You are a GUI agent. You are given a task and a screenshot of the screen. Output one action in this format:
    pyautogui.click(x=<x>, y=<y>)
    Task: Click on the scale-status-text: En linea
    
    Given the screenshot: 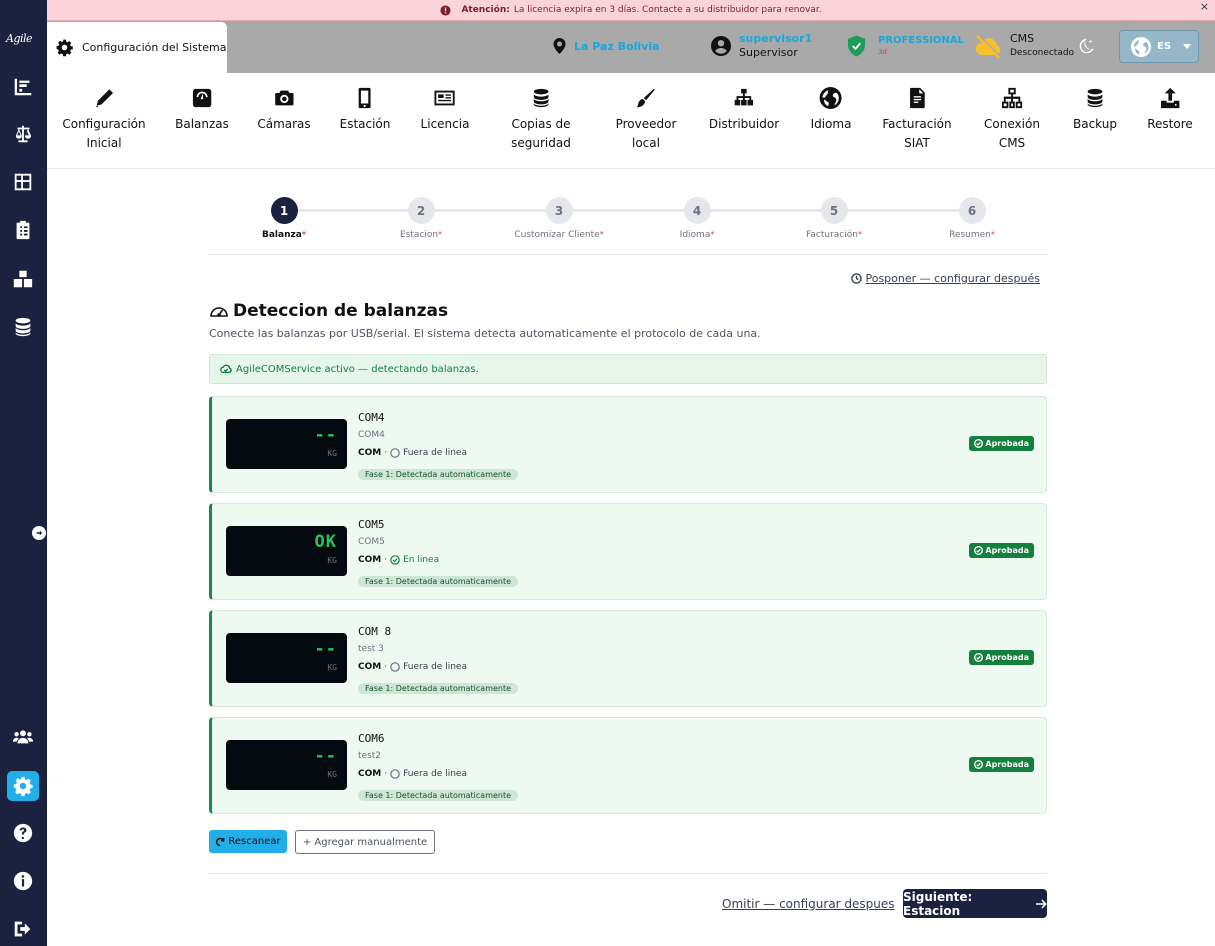 What is the action you would take?
    pyautogui.click(x=421, y=560)
    